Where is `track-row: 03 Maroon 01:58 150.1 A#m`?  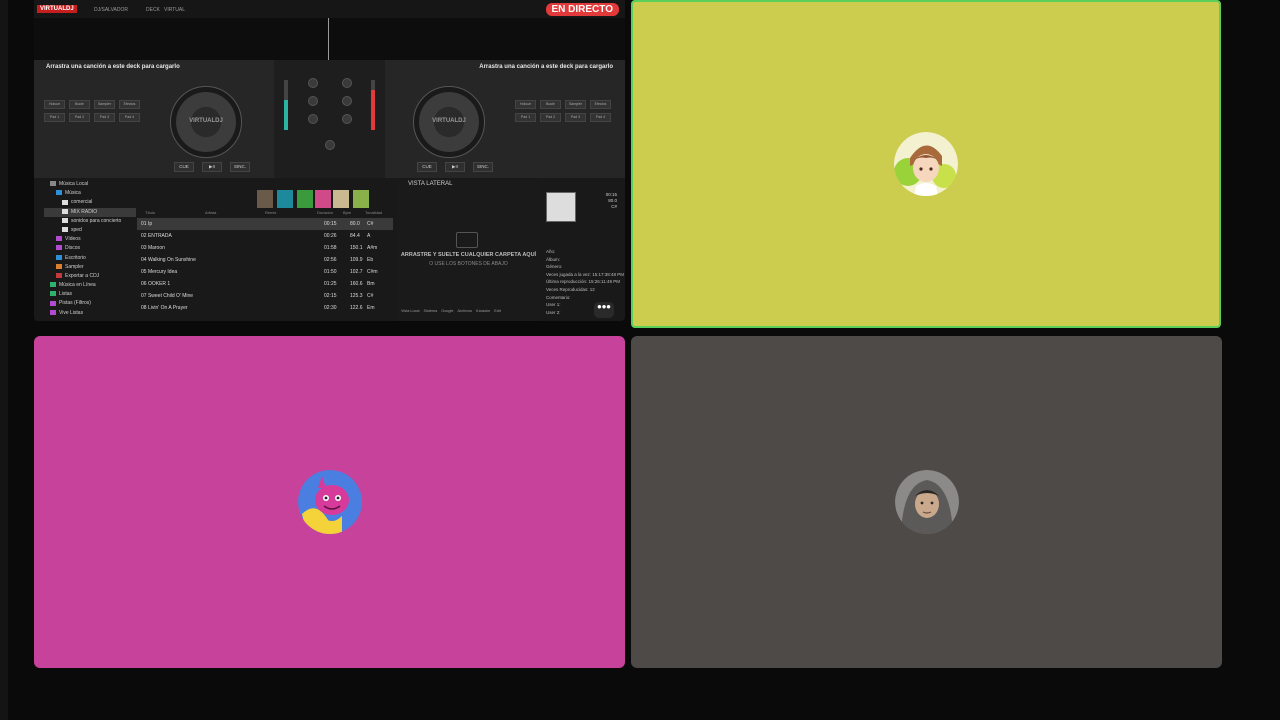
track-row: 03 Maroon 01:58 150.1 A#m is located at coordinates (265, 248).